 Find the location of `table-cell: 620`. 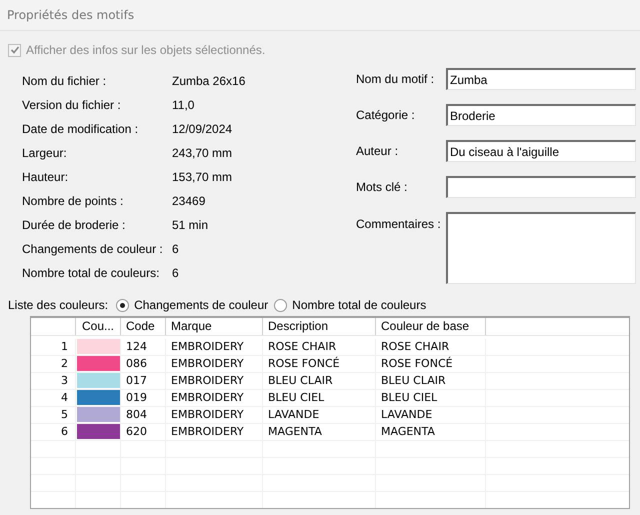

table-cell: 620 is located at coordinates (143, 432).